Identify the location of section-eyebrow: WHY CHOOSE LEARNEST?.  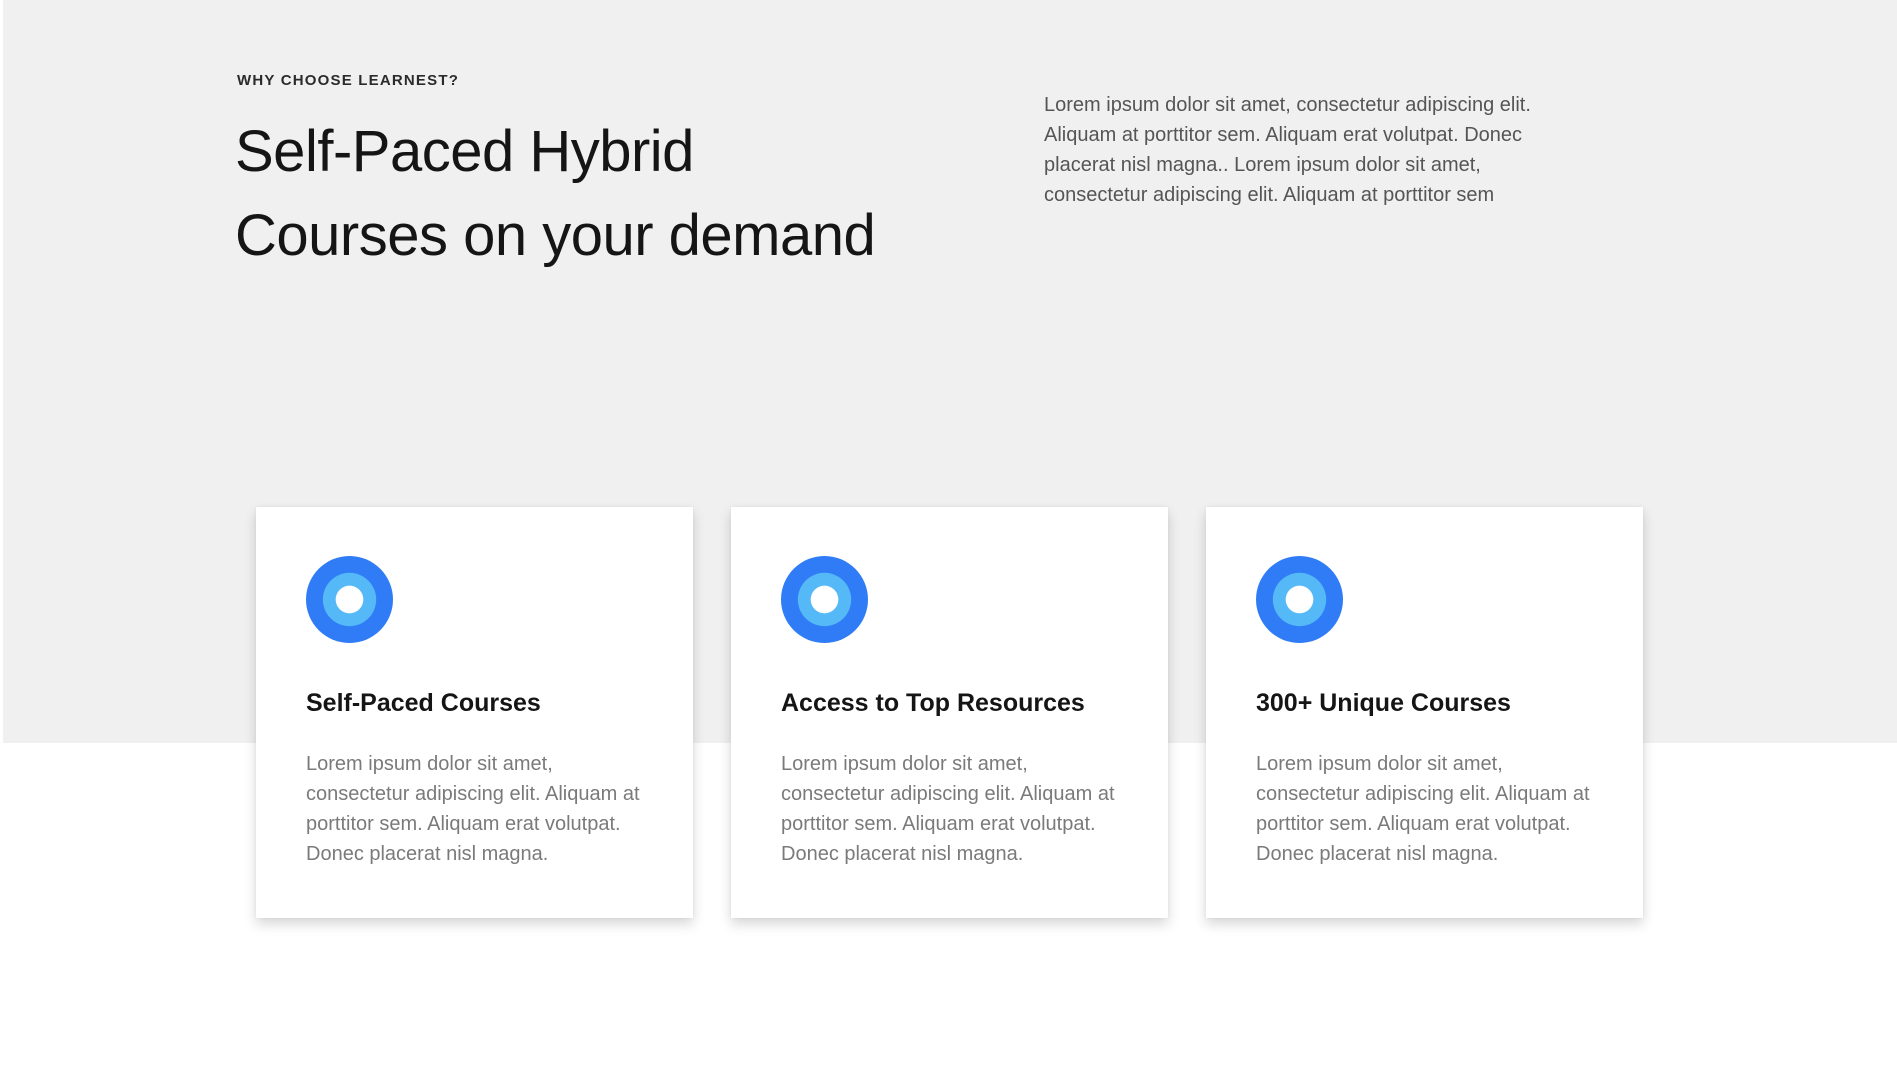
(348, 80).